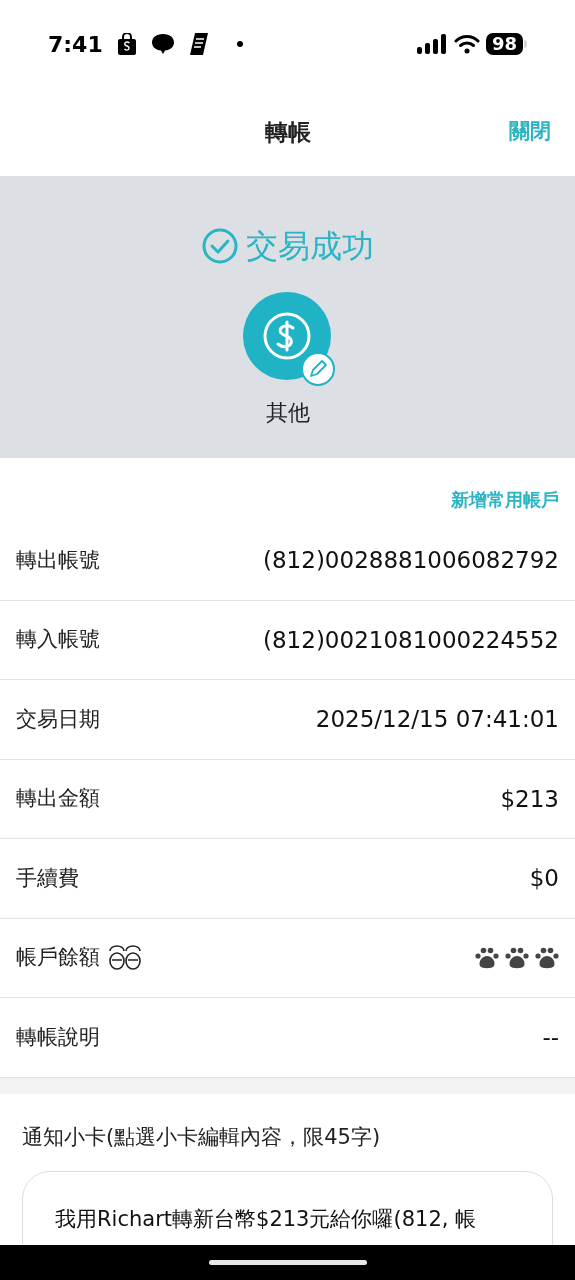  Describe the element at coordinates (530, 132) in the screenshot. I see `close-button: 關閉` at that location.